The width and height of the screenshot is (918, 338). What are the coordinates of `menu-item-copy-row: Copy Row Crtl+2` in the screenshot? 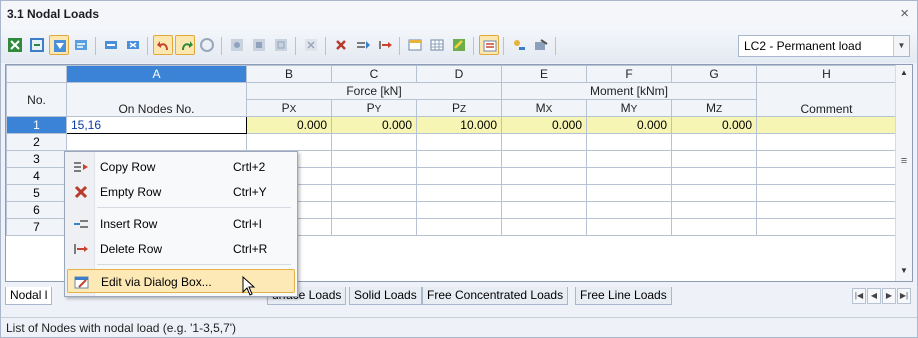 It's located at (181, 167).